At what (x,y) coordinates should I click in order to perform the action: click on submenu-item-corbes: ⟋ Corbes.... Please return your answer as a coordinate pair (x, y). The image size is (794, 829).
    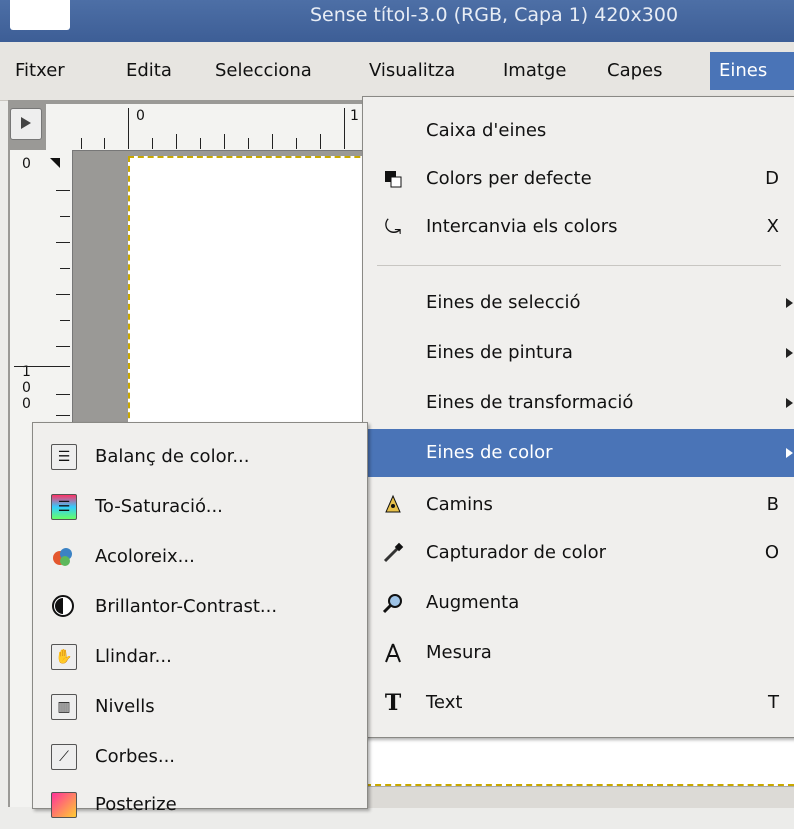
    Looking at the image, I should click on (200, 757).